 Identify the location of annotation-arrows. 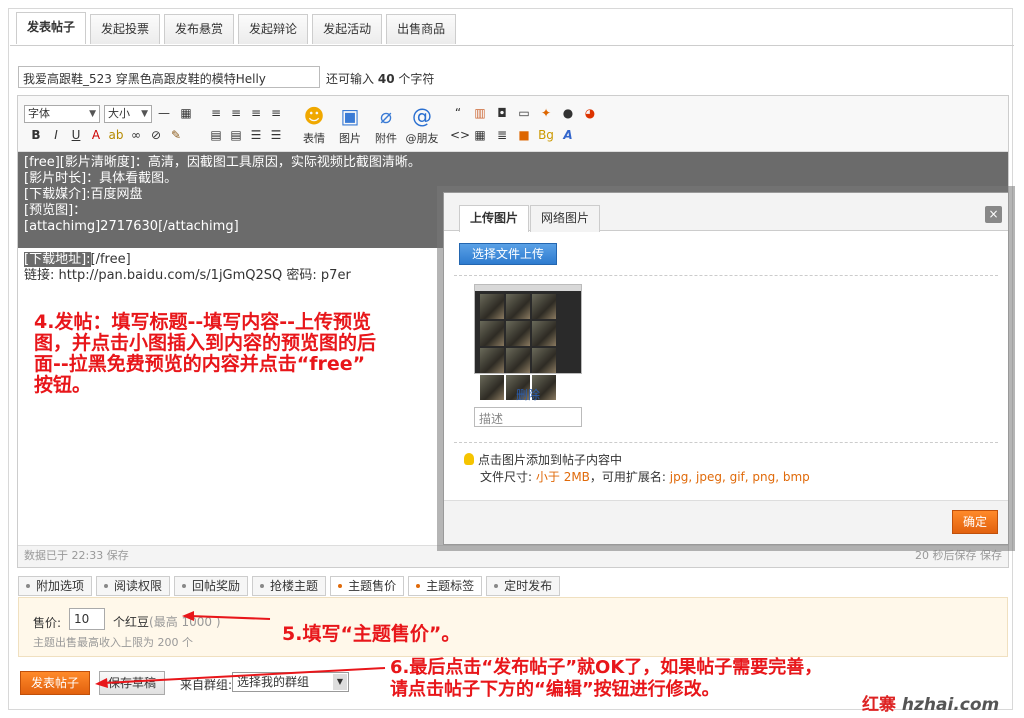
(240, 649).